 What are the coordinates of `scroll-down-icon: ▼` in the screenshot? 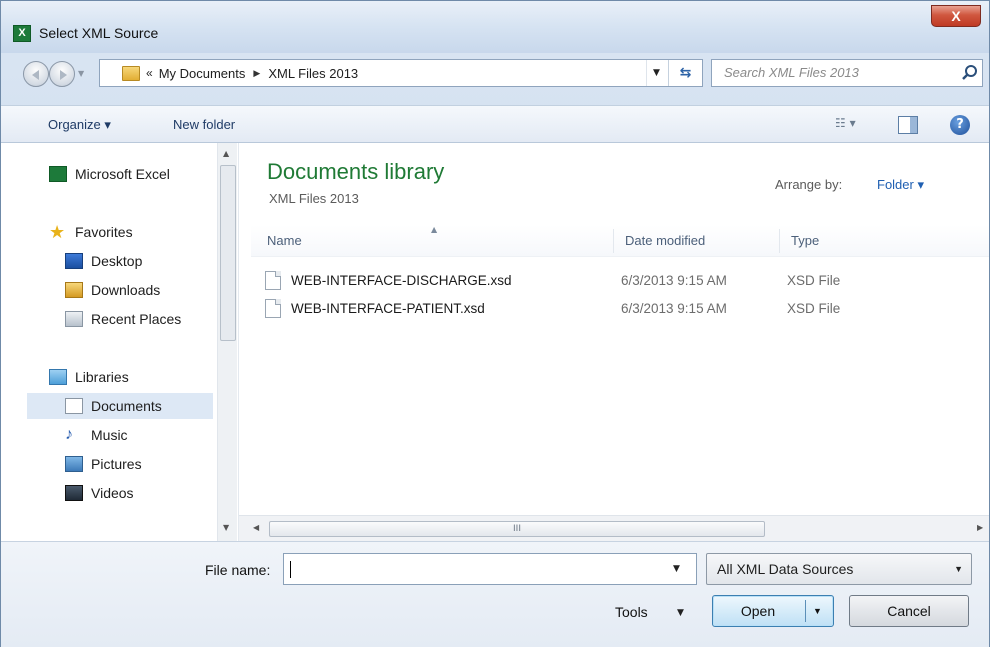 It's located at (226, 527).